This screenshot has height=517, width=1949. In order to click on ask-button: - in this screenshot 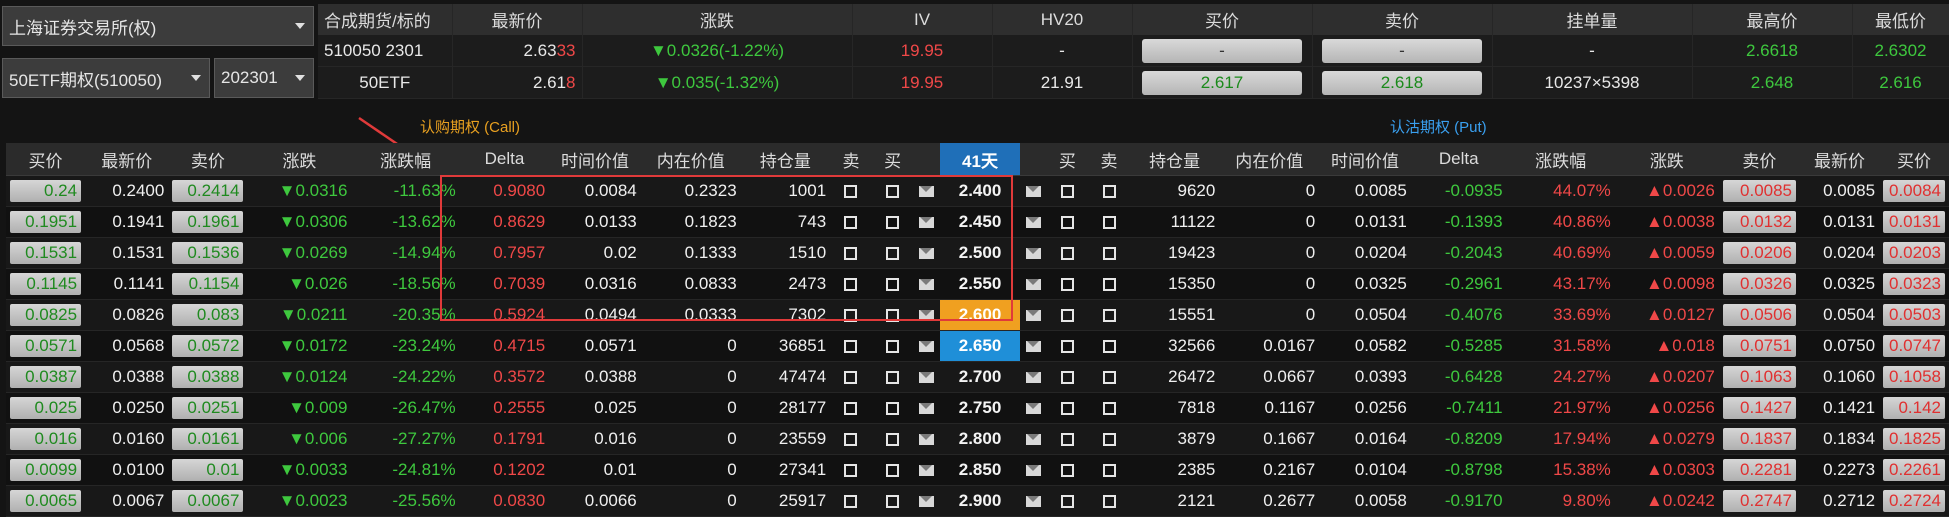, I will do `click(1402, 50)`.